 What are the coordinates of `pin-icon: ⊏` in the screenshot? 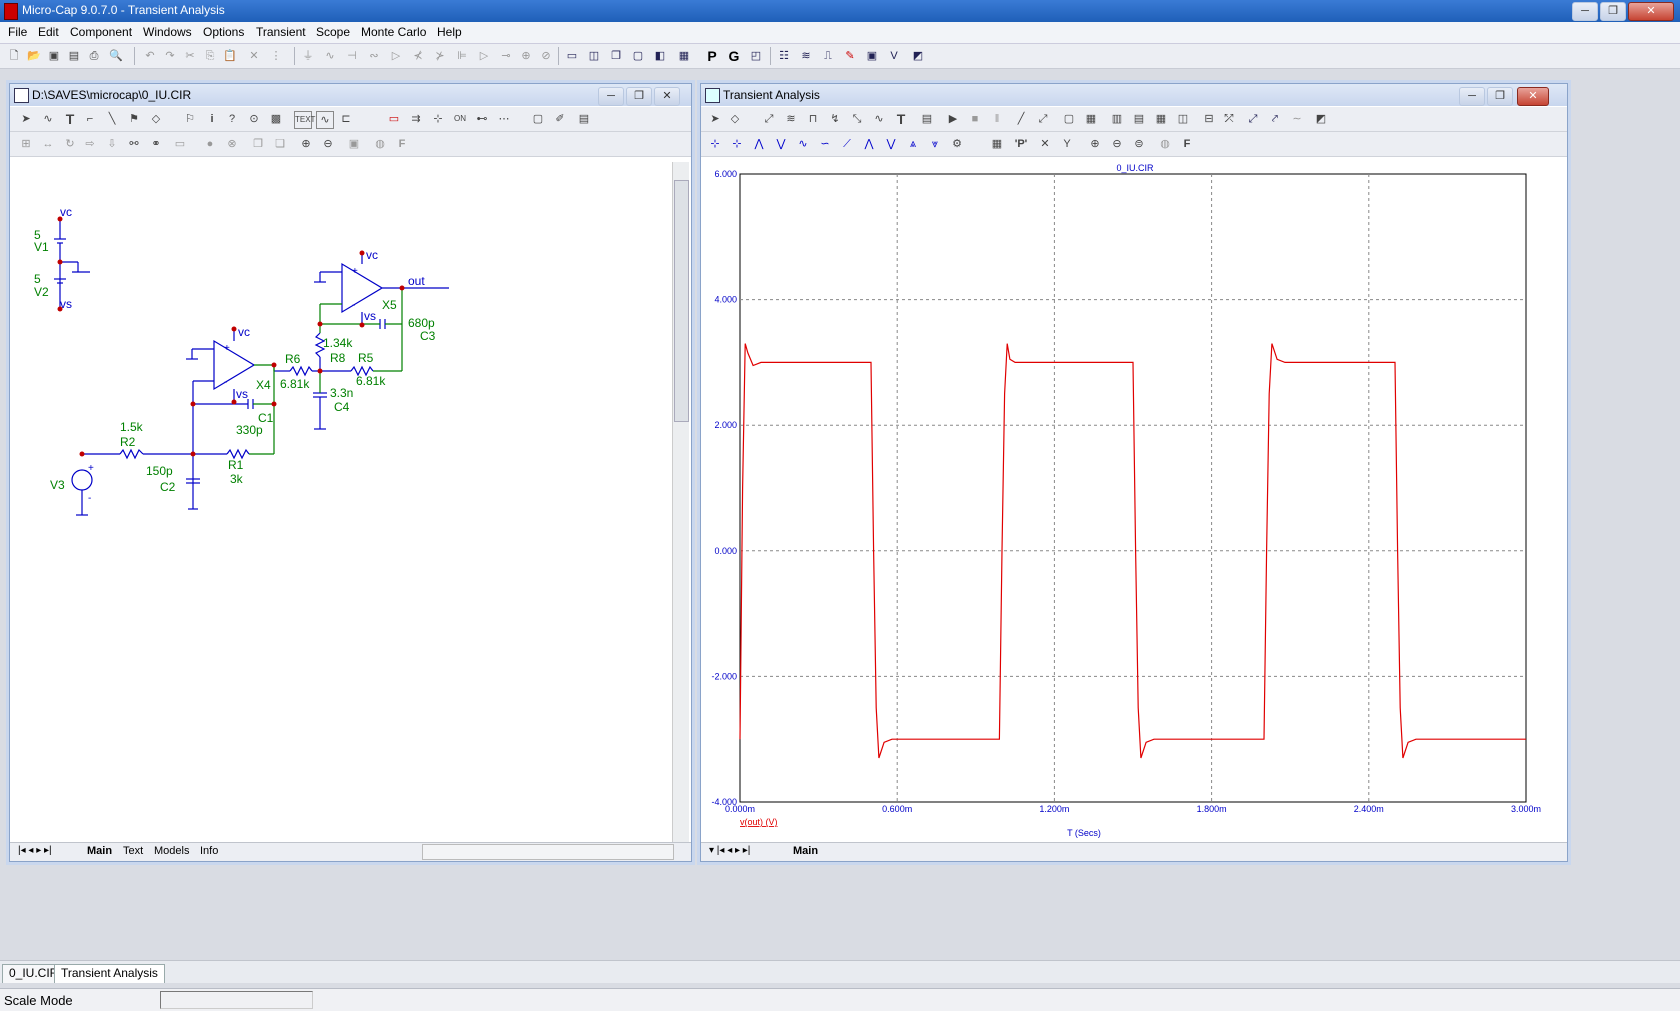 It's located at (346, 119).